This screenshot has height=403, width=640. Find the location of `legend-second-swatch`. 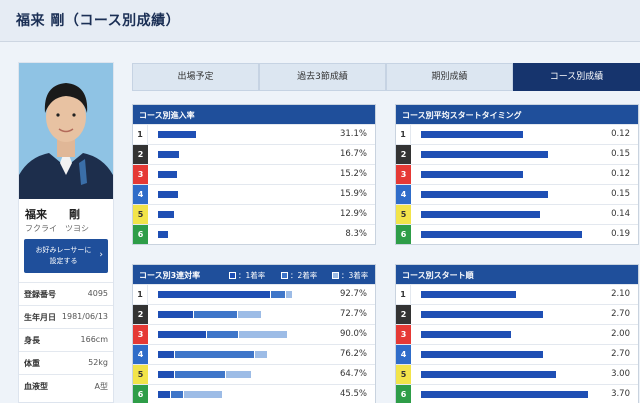

legend-second-swatch is located at coordinates (284, 275).